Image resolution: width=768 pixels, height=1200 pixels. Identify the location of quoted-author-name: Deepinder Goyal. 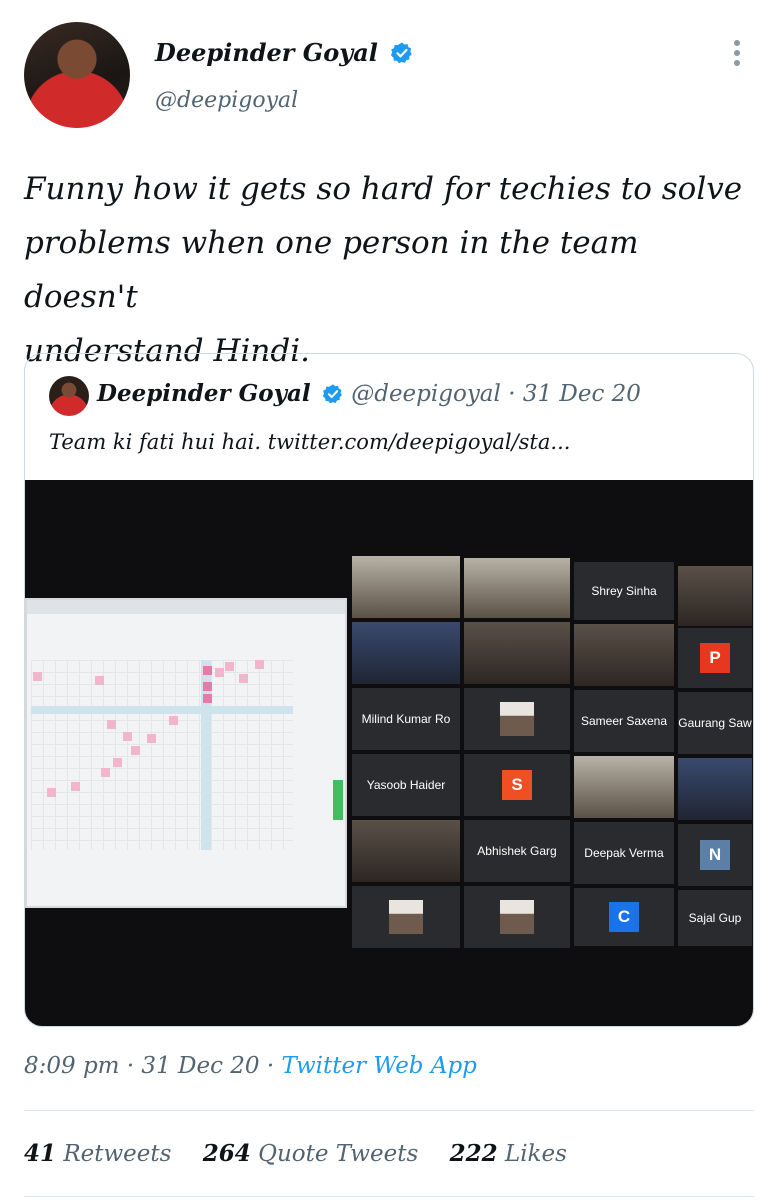
(204, 393).